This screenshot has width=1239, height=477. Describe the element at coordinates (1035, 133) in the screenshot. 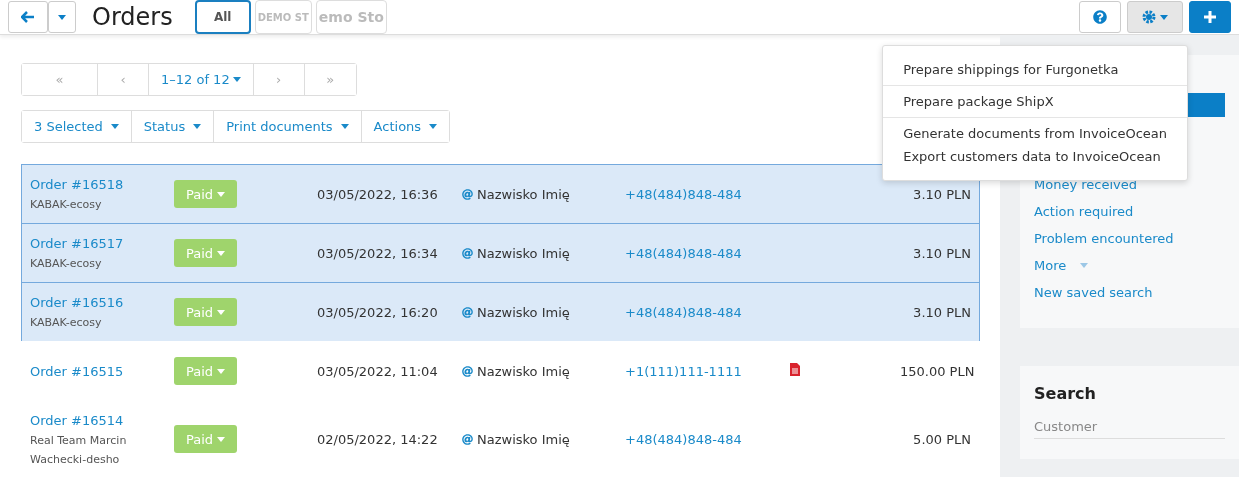

I see `menu-item: Generate documents from InvoiceOcean` at that location.